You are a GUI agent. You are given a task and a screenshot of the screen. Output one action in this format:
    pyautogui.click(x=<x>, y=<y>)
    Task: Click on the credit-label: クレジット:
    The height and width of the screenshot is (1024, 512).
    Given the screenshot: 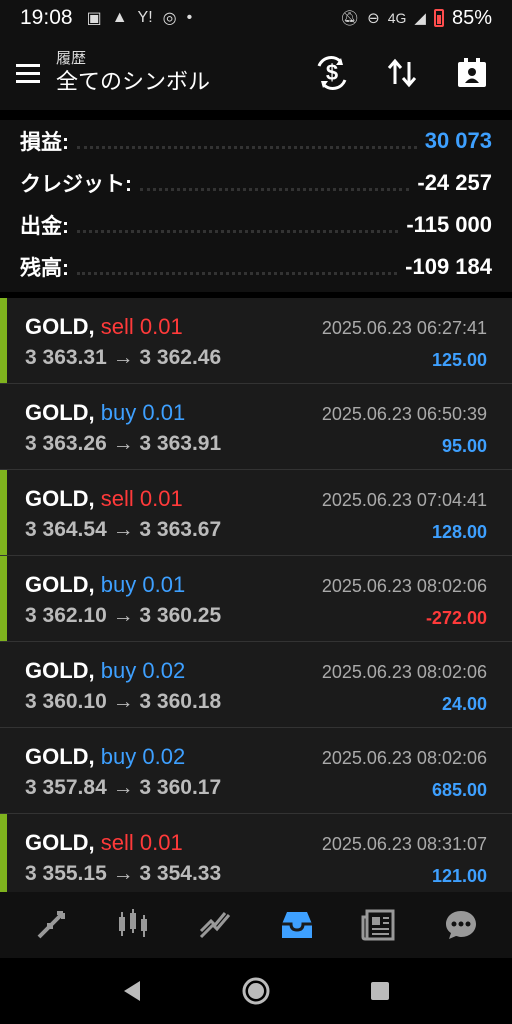 What is the action you would take?
    pyautogui.click(x=76, y=184)
    